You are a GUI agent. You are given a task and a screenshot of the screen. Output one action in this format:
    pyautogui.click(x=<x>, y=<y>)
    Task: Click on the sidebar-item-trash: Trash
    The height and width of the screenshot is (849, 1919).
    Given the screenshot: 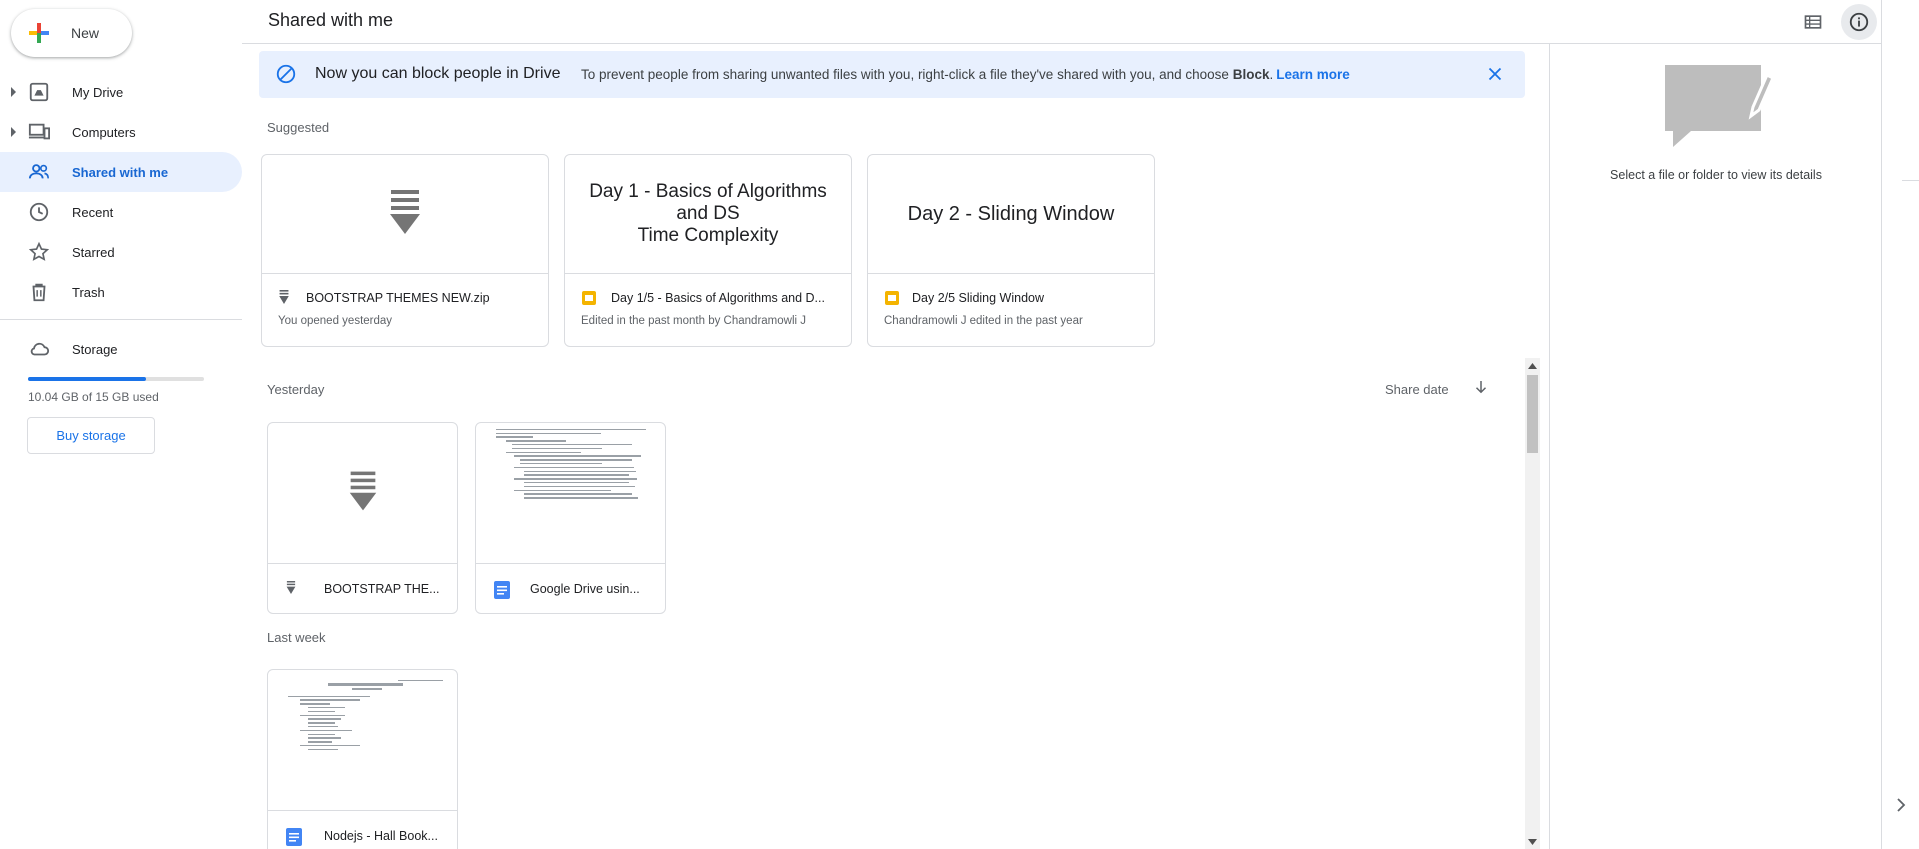 What is the action you would take?
    pyautogui.click(x=121, y=292)
    